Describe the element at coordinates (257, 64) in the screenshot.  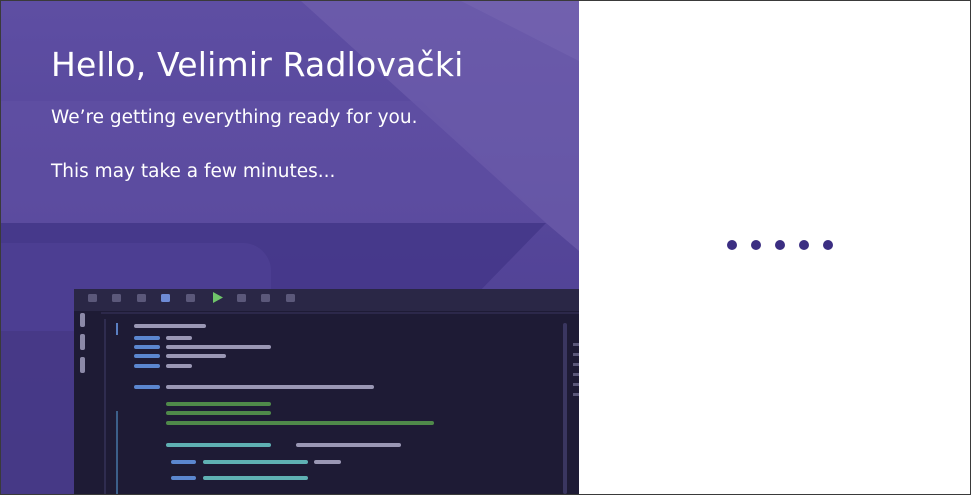
I see `greeting-heading: Hello, Velimir Radlovački` at that location.